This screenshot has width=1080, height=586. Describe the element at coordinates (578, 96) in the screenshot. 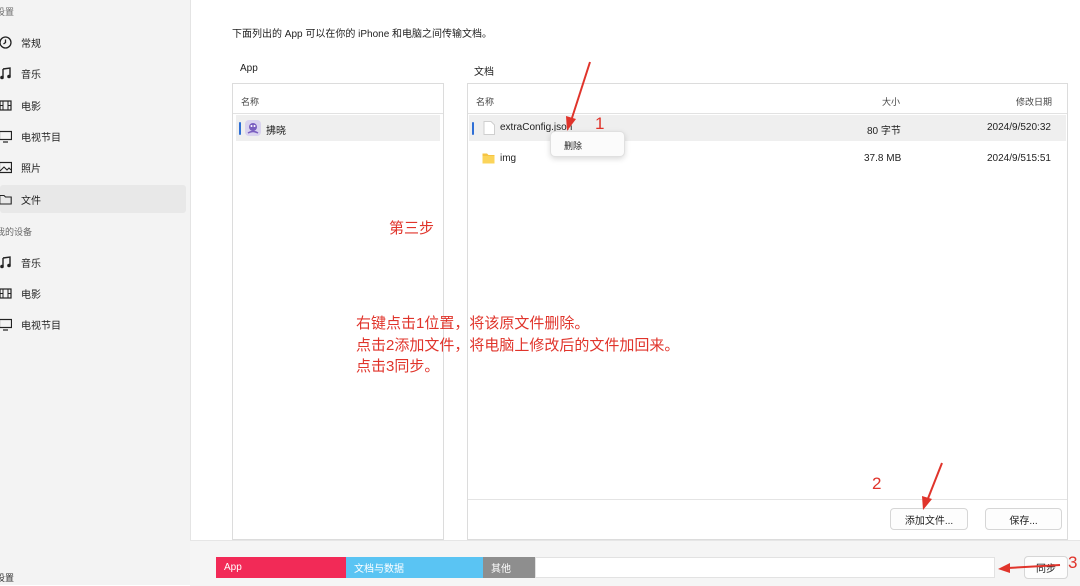

I see `arrow-1-icon` at that location.